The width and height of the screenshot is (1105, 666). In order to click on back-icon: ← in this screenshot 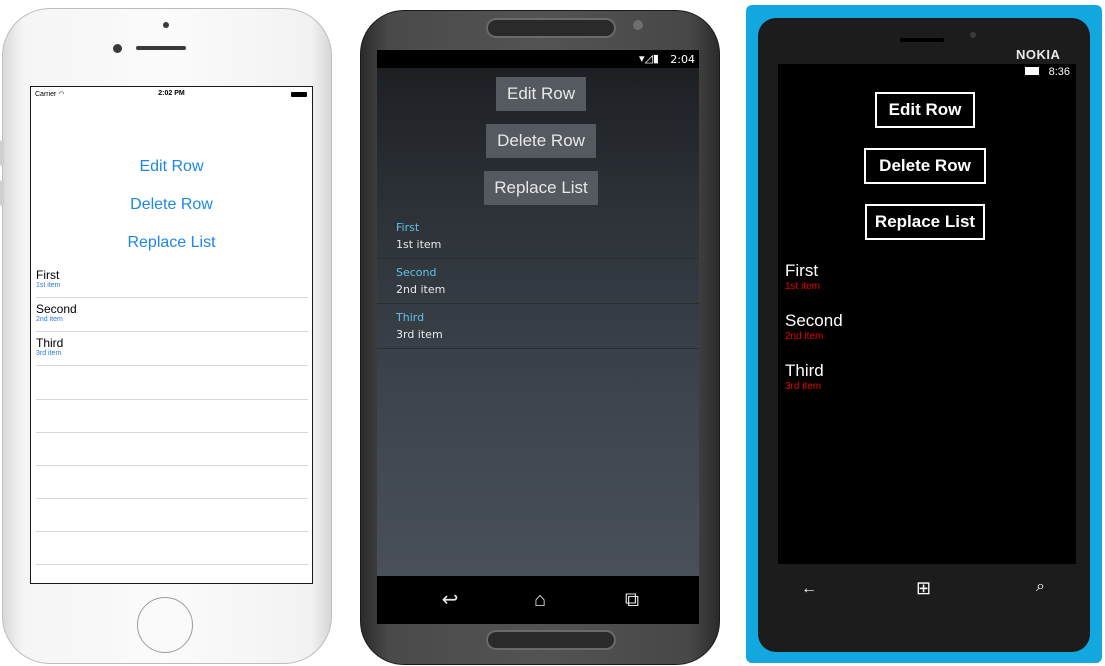, I will do `click(809, 589)`.